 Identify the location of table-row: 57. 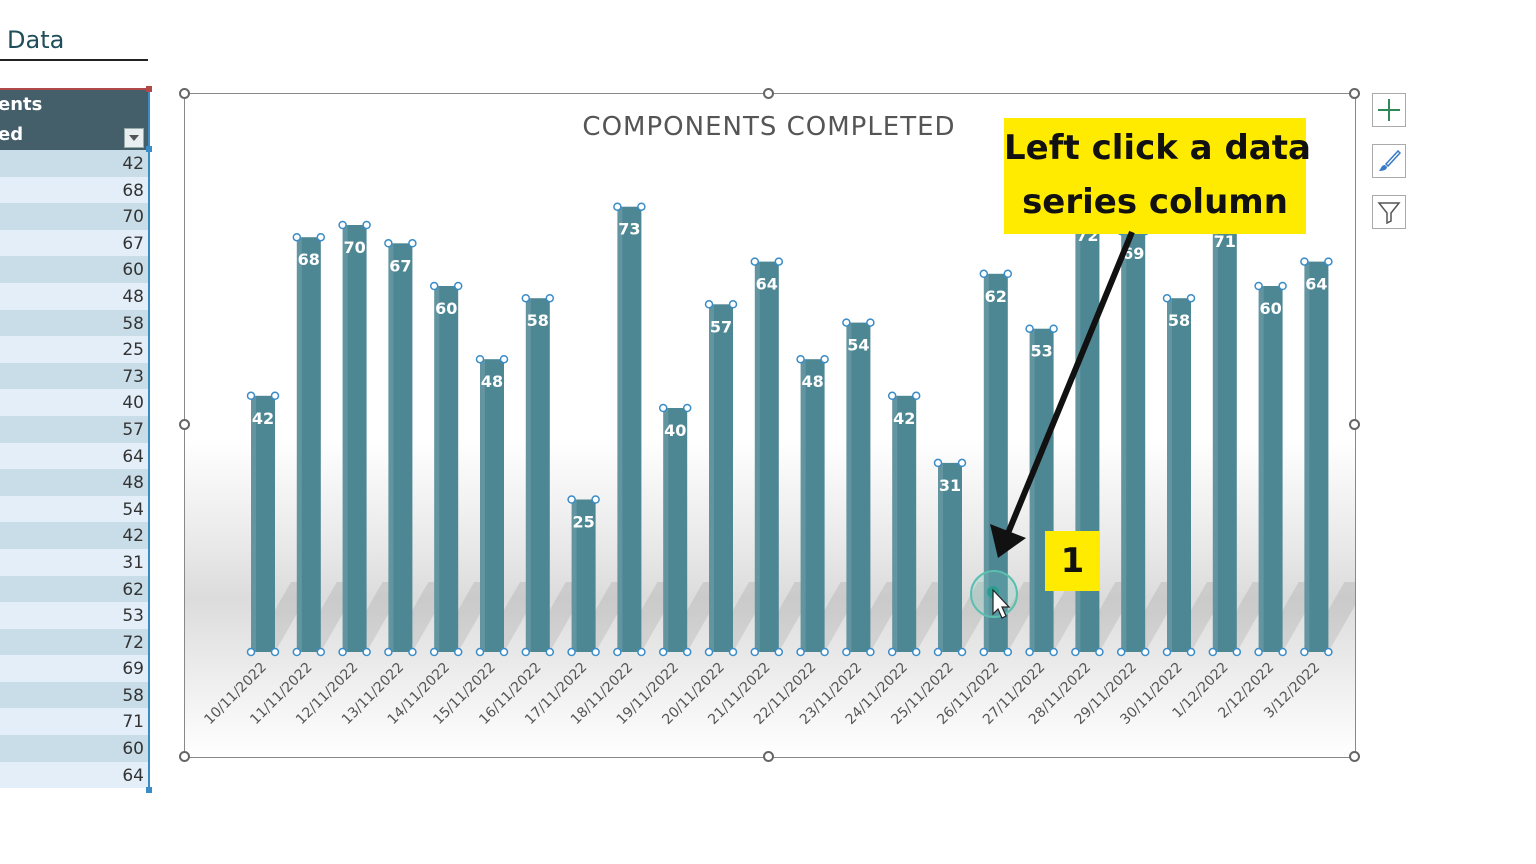
(74, 429).